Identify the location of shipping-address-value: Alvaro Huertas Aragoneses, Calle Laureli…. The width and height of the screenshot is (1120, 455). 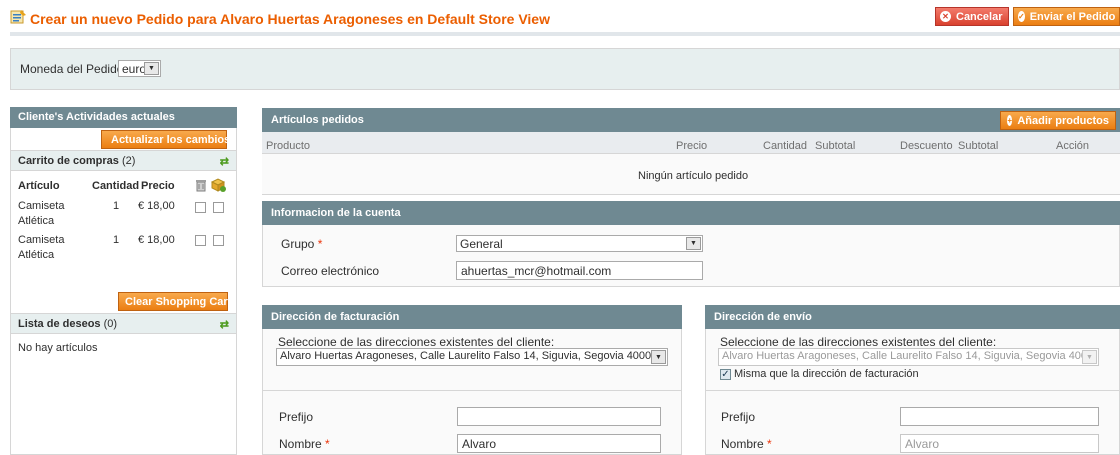
(908, 356).